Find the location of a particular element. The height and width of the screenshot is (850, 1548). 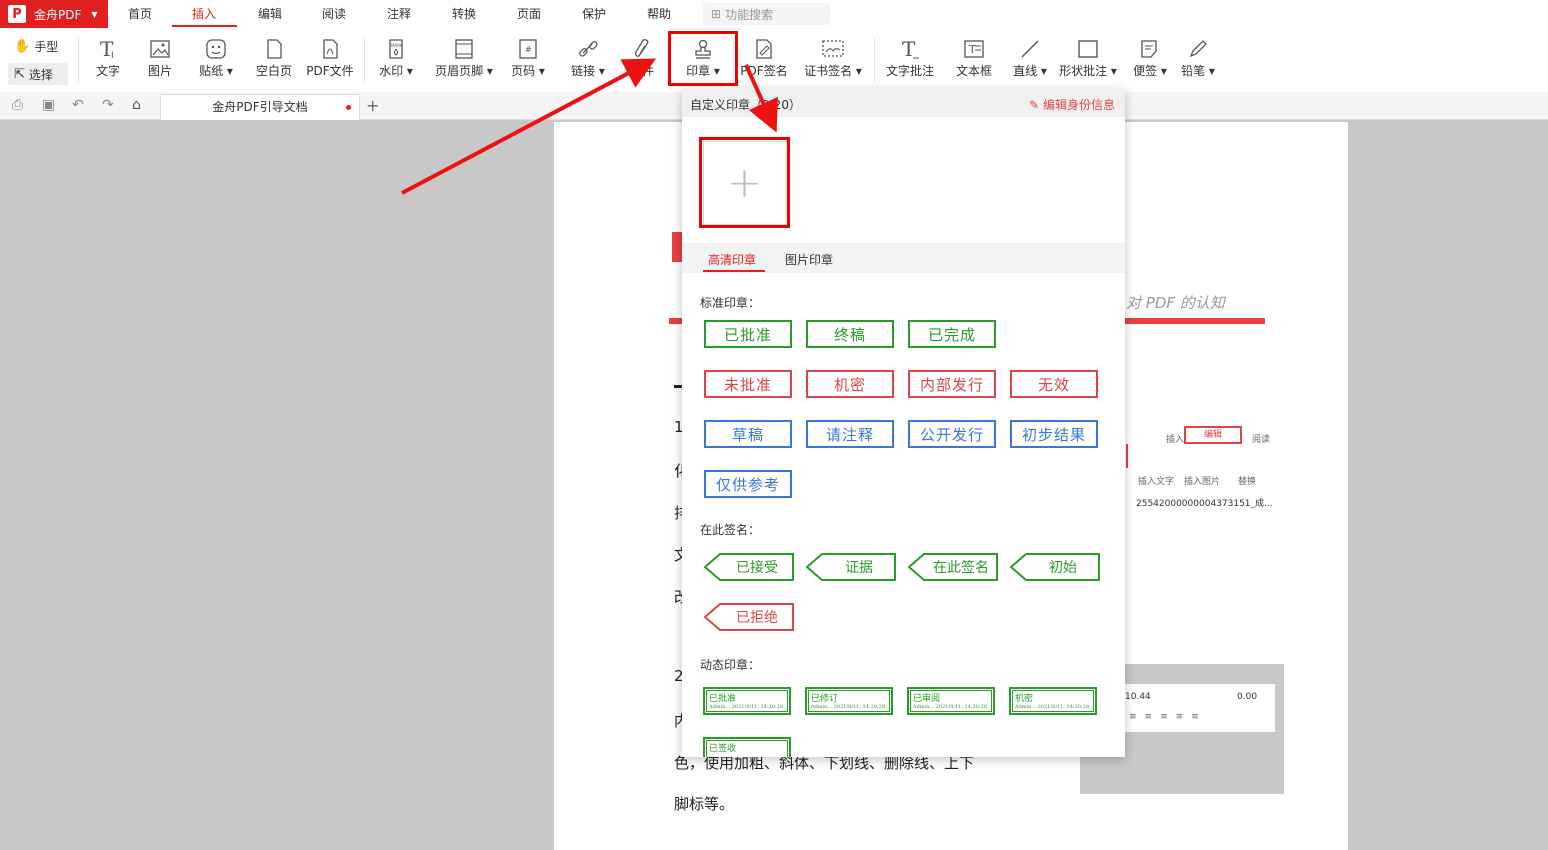

home-icon: ⌂ is located at coordinates (136, 105).